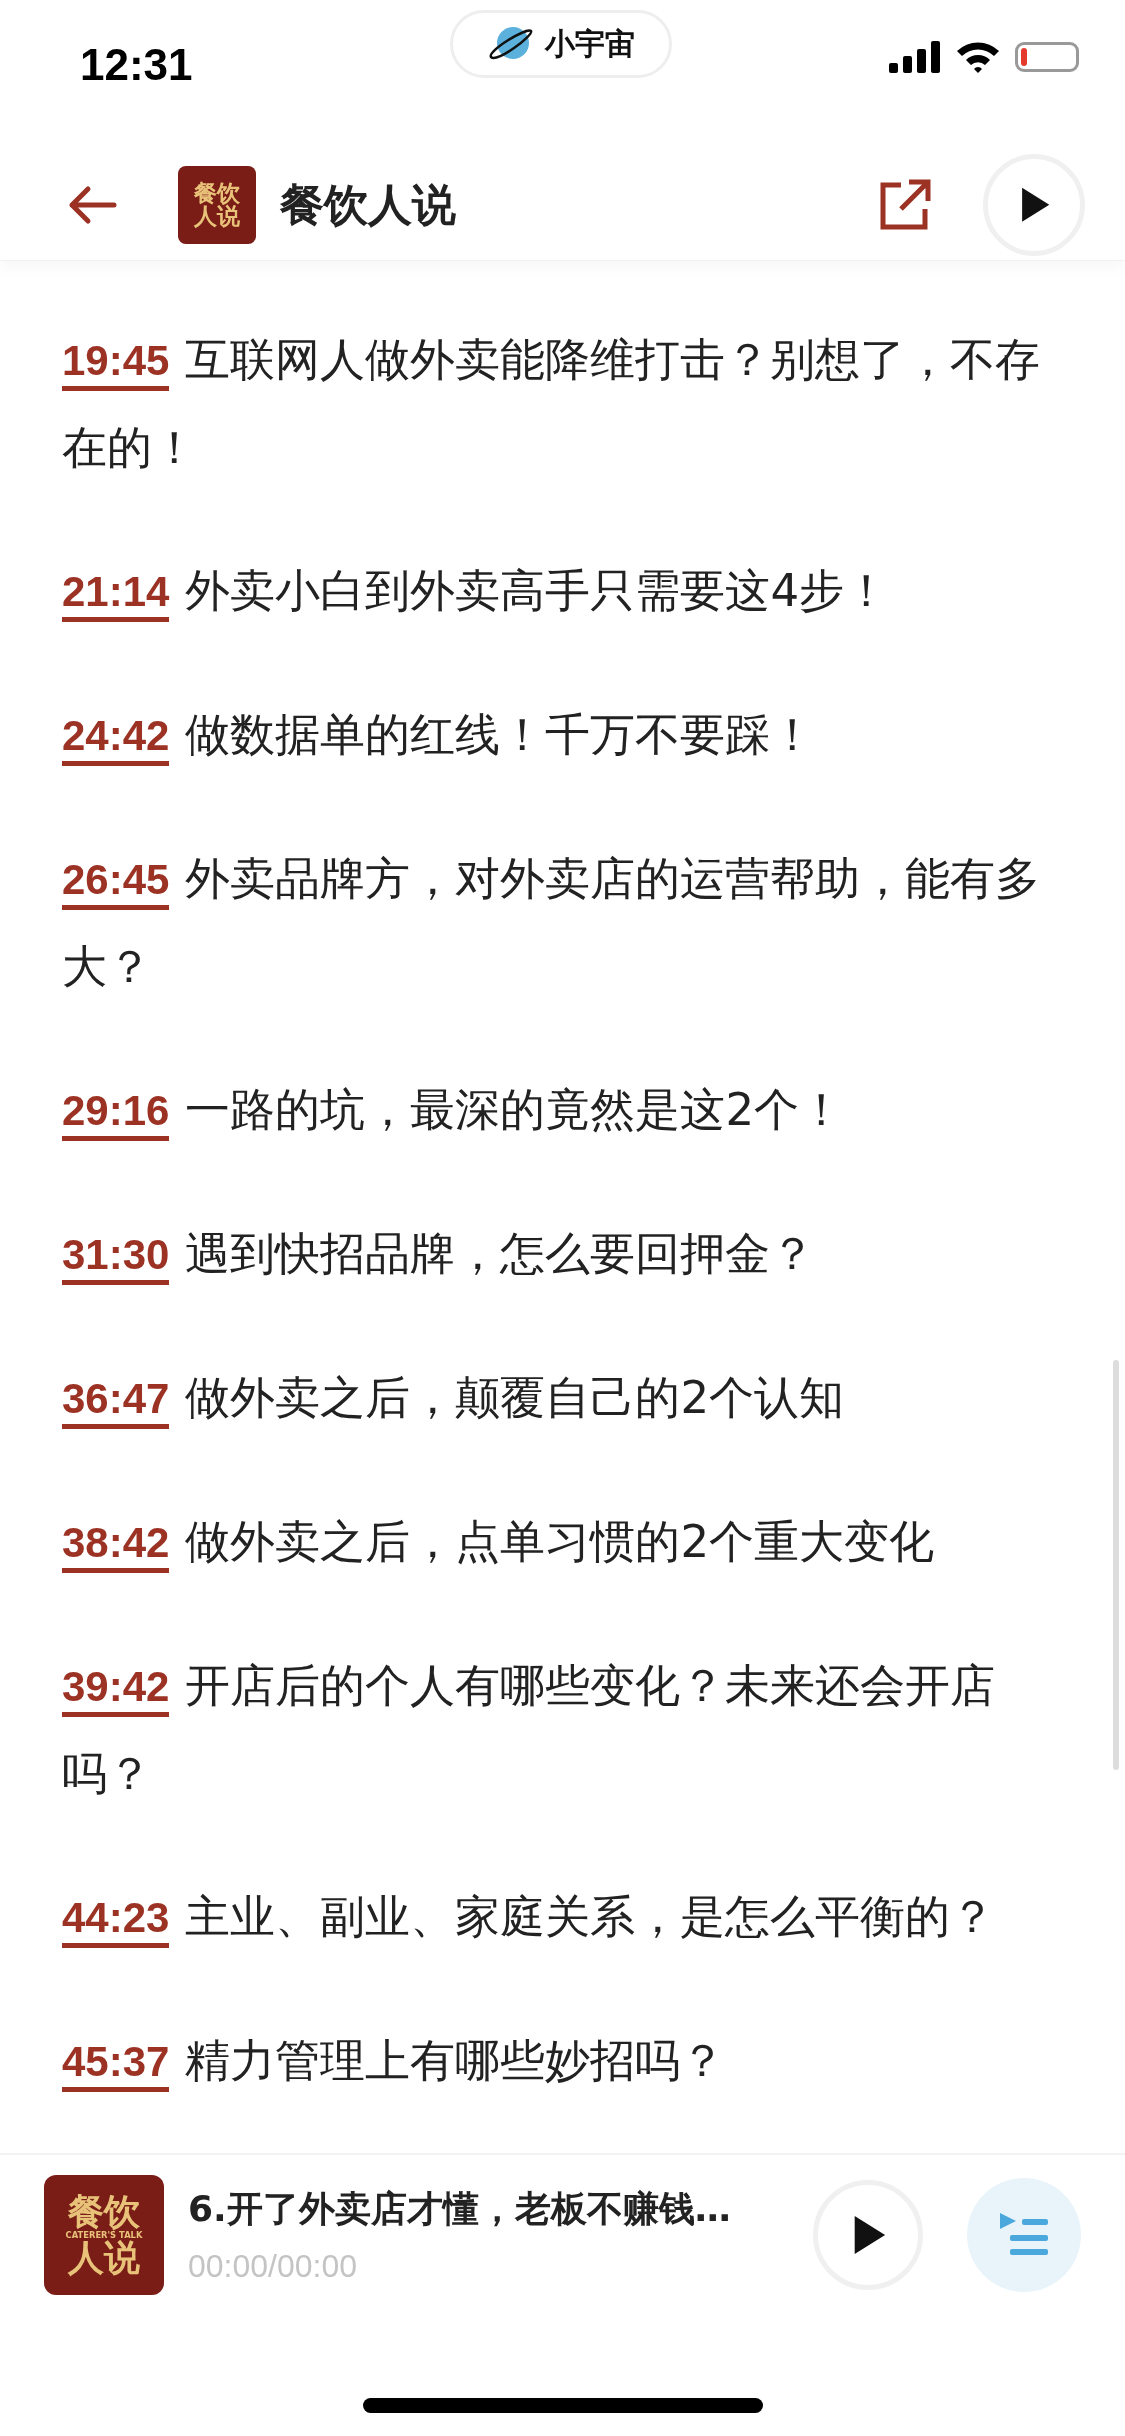 The height and width of the screenshot is (2436, 1125). Describe the element at coordinates (562, 735) in the screenshot. I see `chapter-item: 24:42 做数据单的红线！千万不要踩！` at that location.